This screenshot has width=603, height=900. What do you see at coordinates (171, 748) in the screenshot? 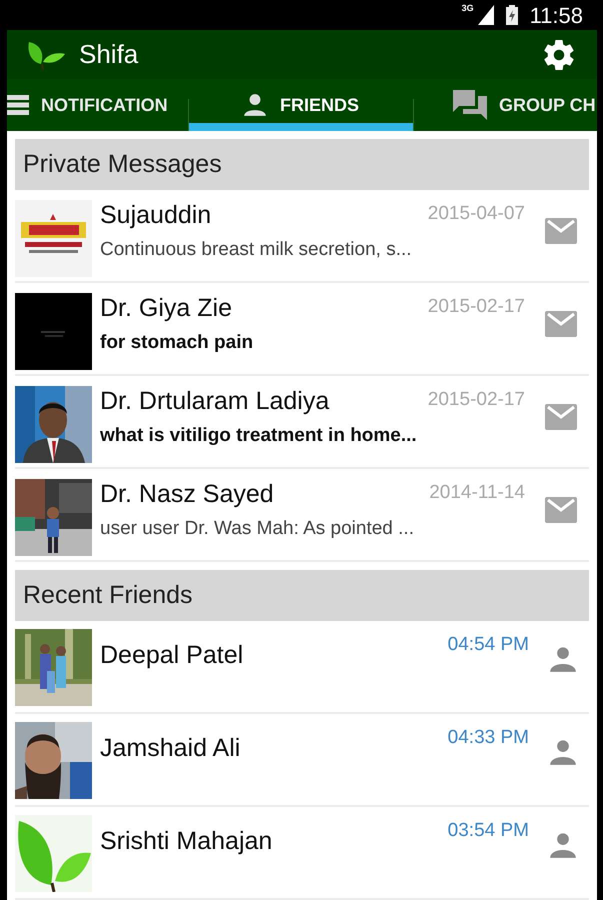
I see `friend-name: Jamshaid Ali` at bounding box center [171, 748].